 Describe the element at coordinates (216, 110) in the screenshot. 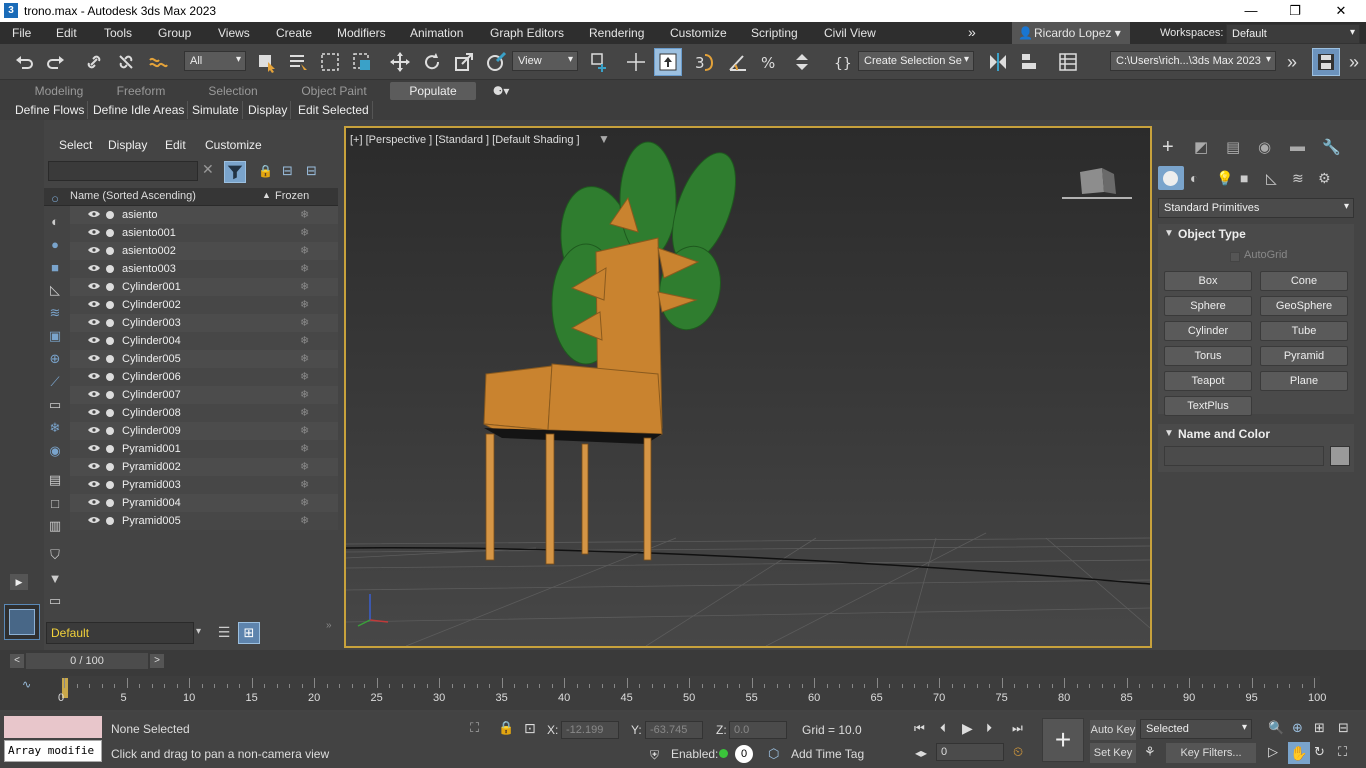

I see `simulate-button: Simulate` at that location.